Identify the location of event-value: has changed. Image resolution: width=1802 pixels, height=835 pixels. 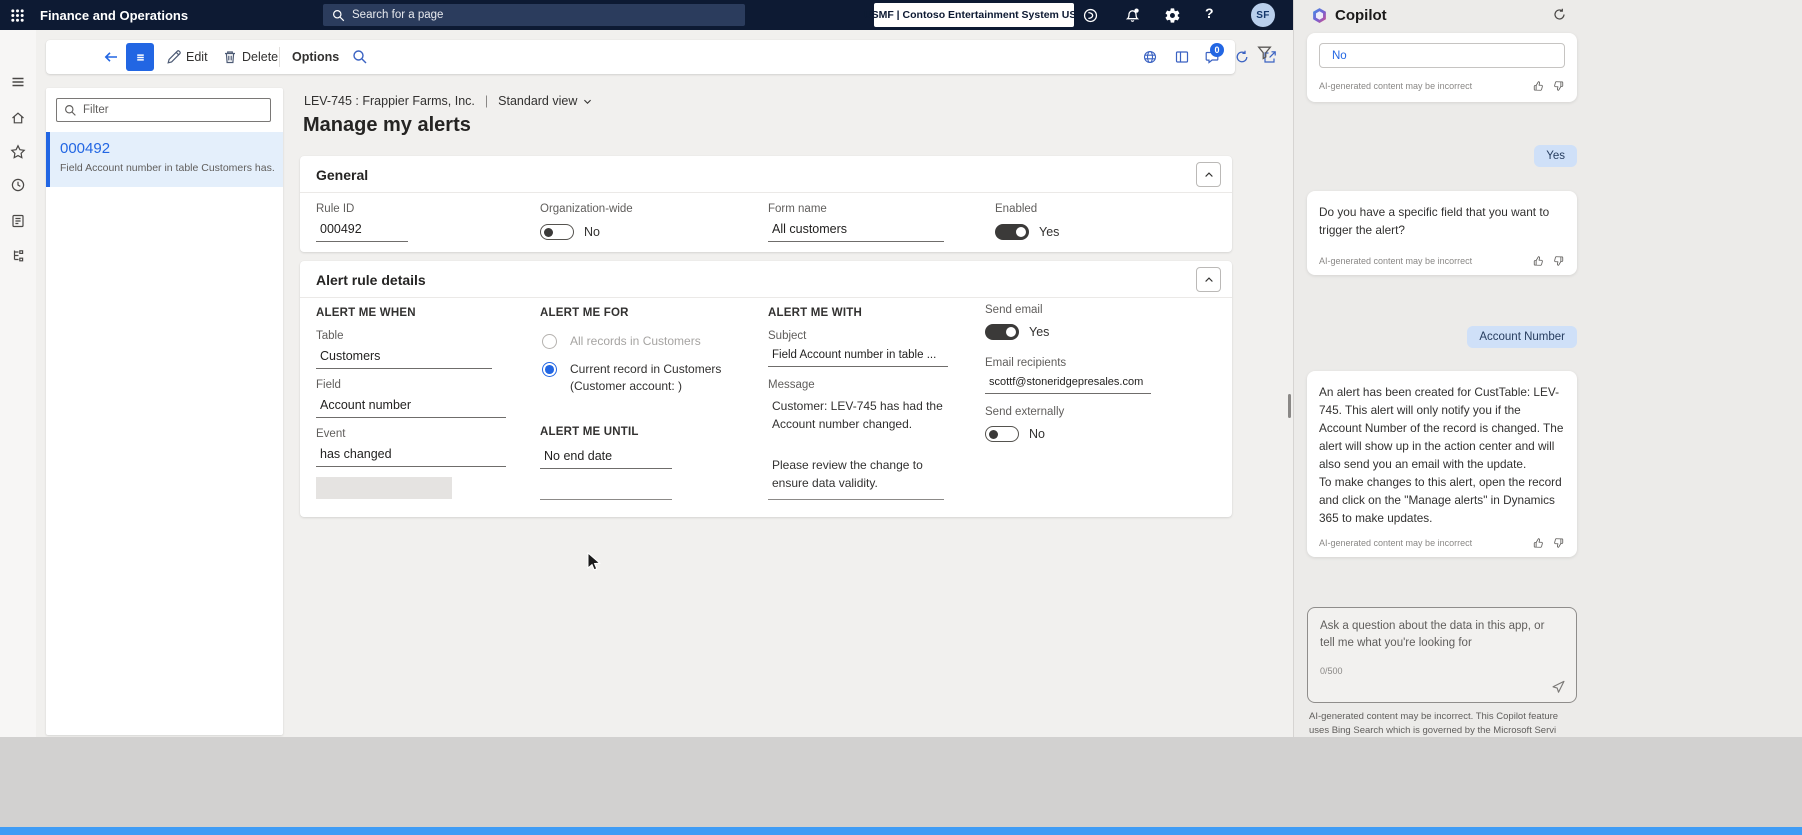
(411, 457).